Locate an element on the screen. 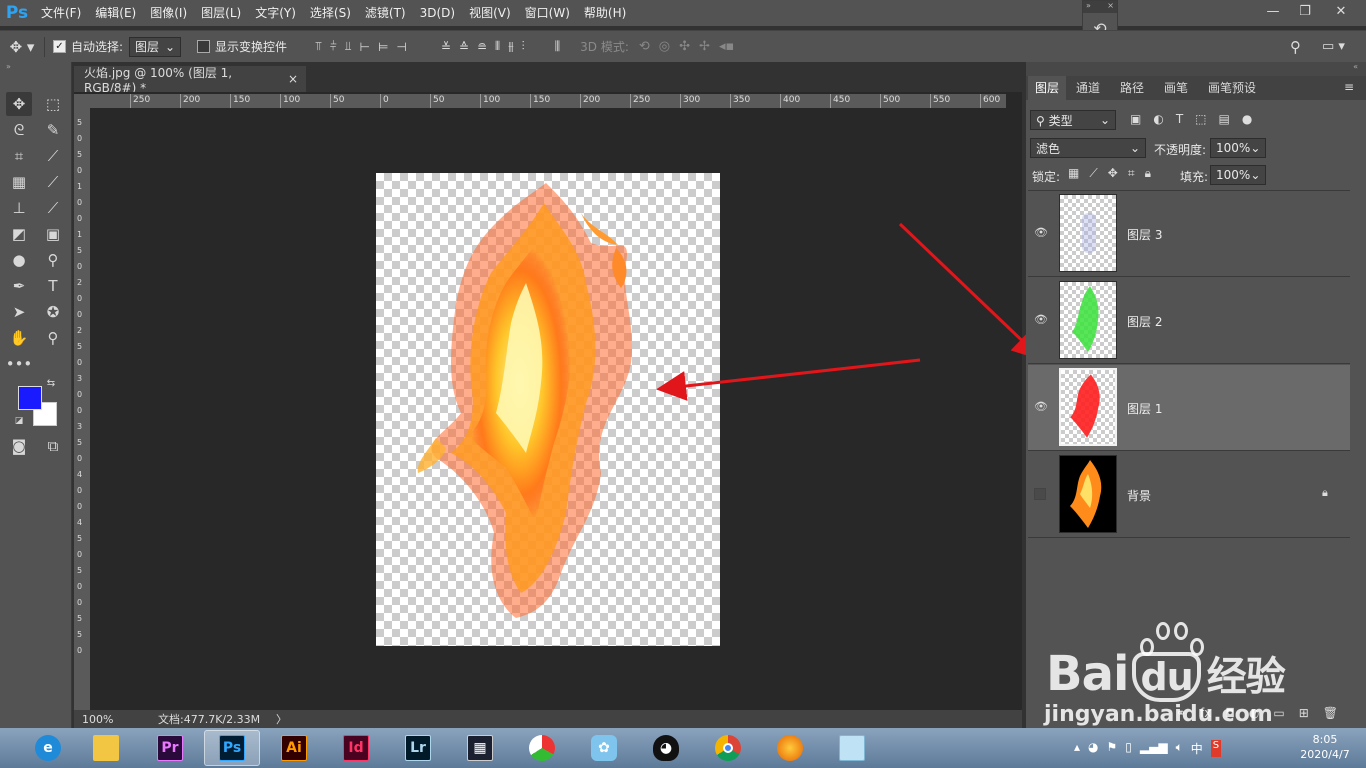 The height and width of the screenshot is (768, 1366). brush-tool-icon: ⟋ is located at coordinates (53, 182).